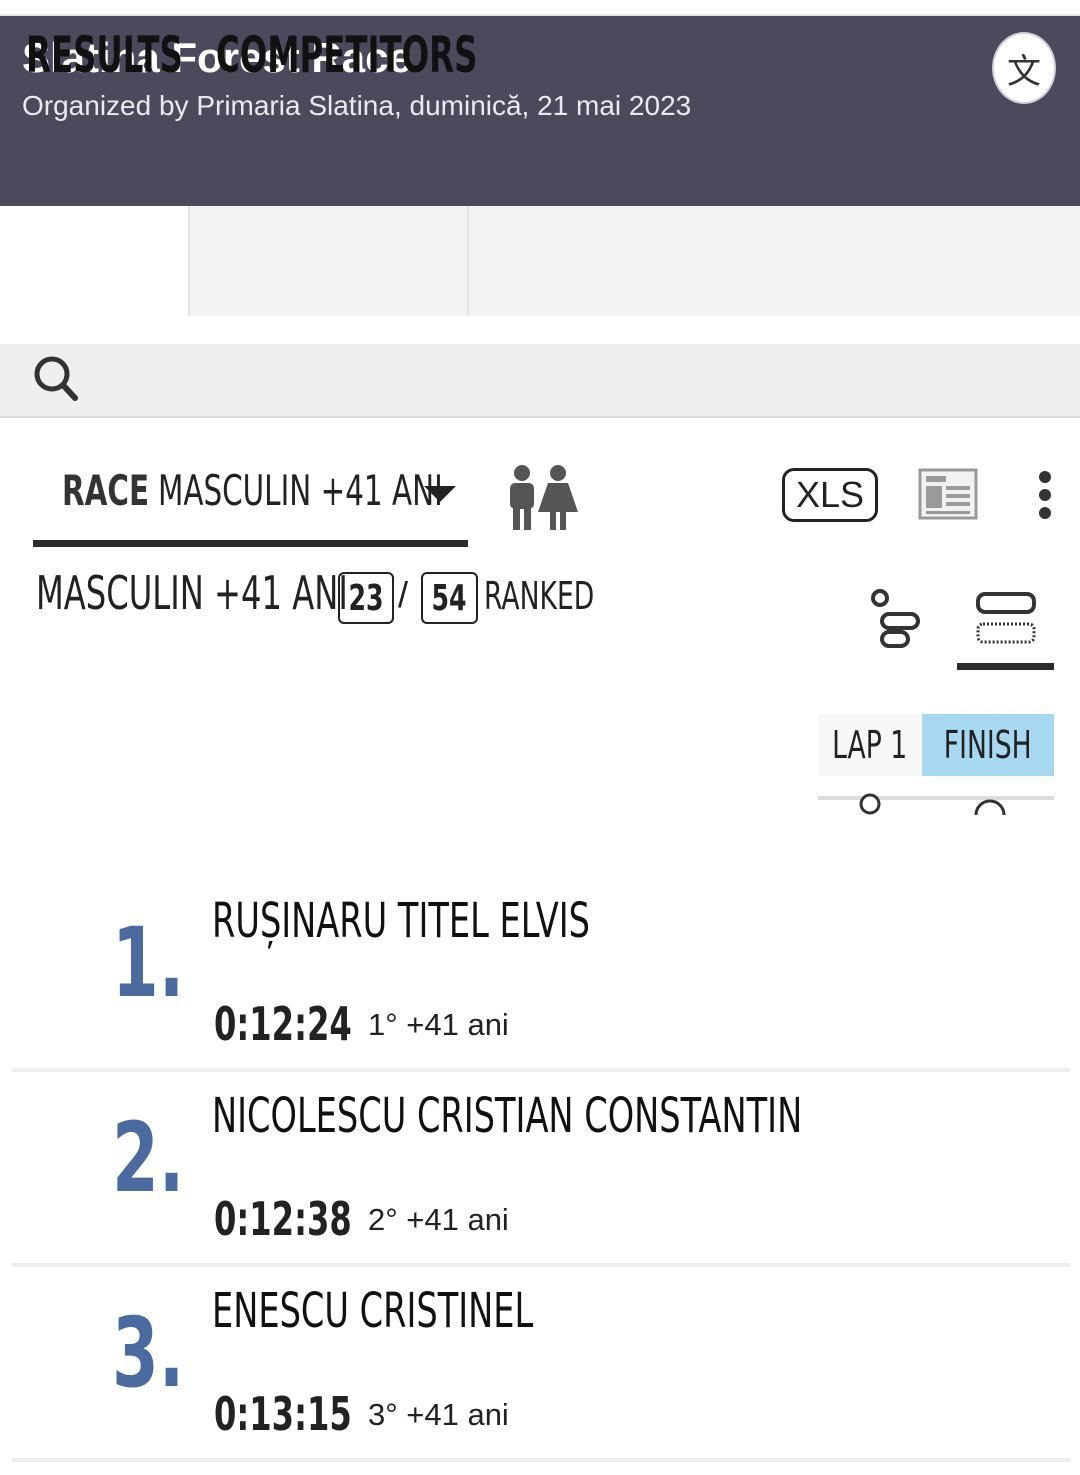 The height and width of the screenshot is (1475, 1080). I want to click on result-category-rank: 1° +41 ani, so click(438, 1024).